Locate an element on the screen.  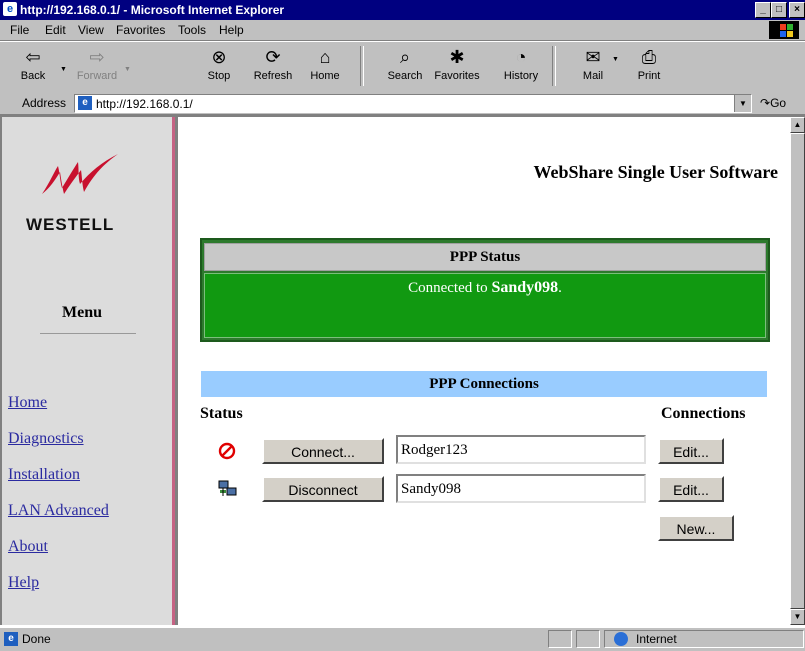
favorites-button: ✱ Favorites is located at coordinates (457, 67).